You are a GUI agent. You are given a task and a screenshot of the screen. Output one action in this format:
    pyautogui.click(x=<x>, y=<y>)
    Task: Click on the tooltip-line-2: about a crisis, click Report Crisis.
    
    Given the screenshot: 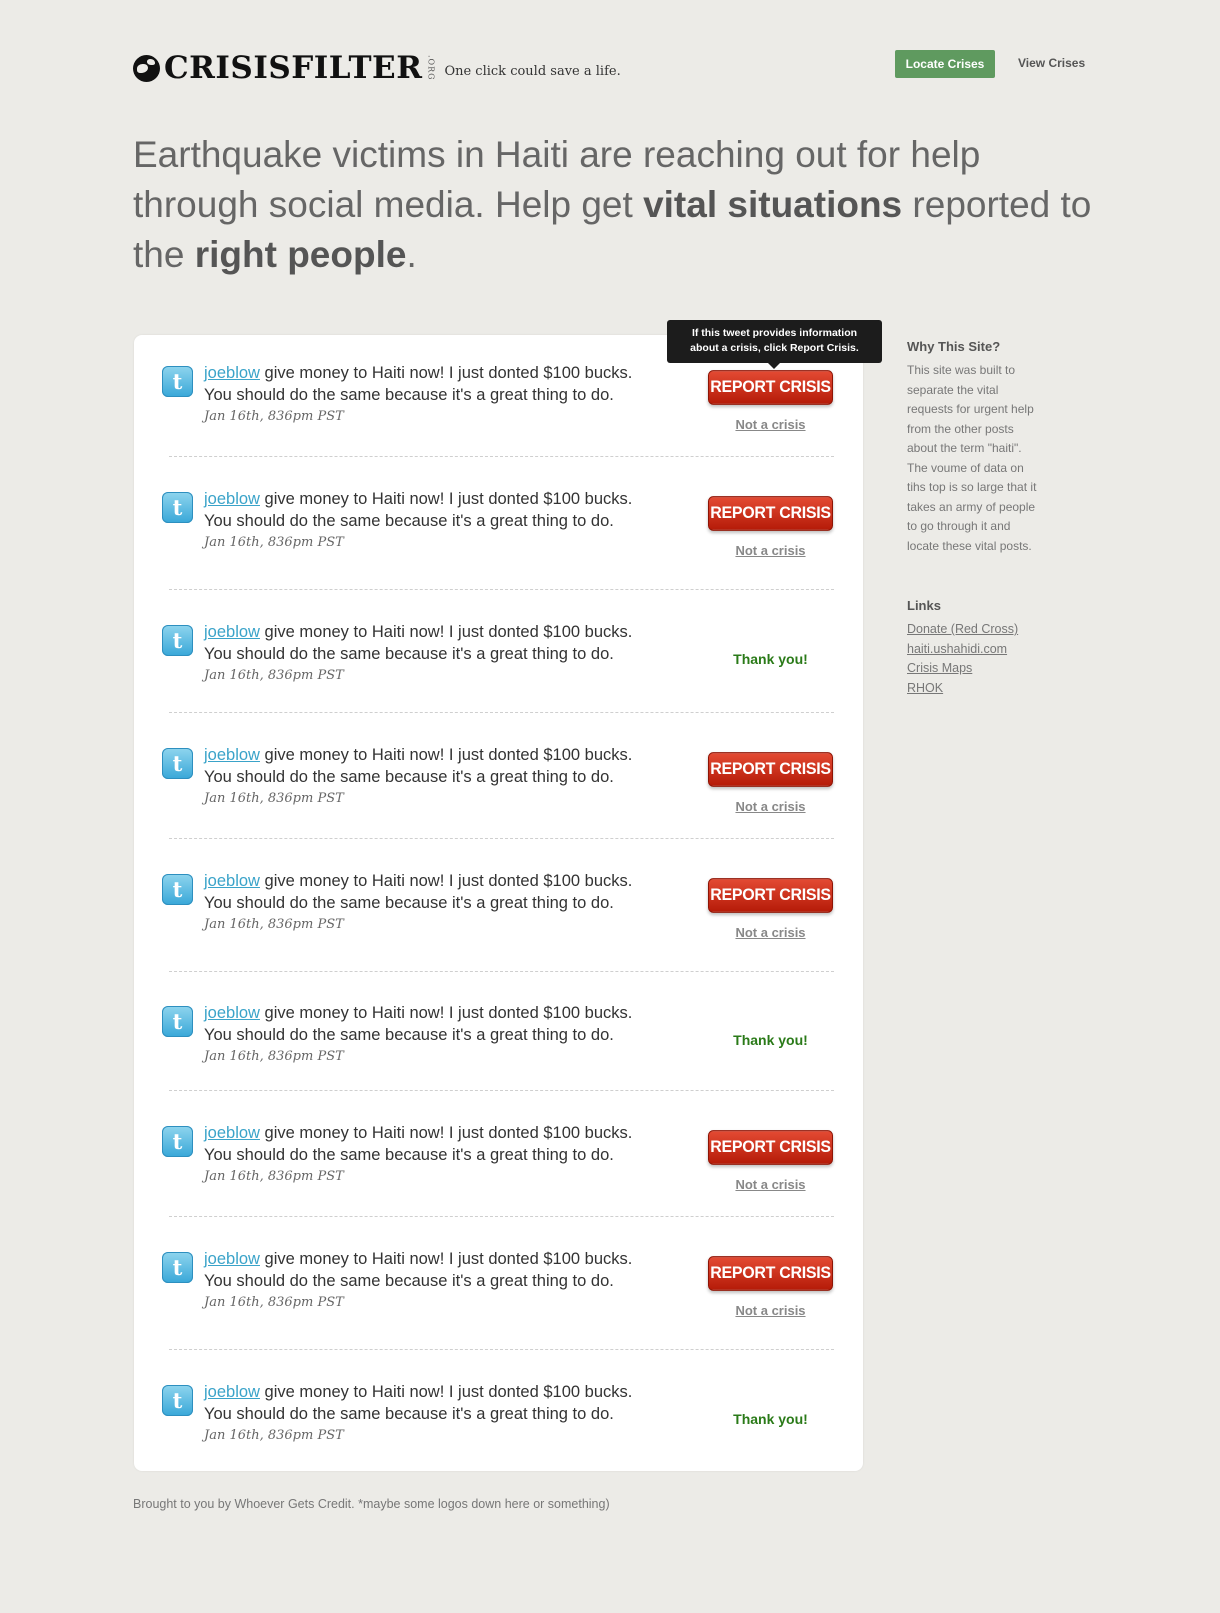 What is the action you would take?
    pyautogui.click(x=774, y=348)
    